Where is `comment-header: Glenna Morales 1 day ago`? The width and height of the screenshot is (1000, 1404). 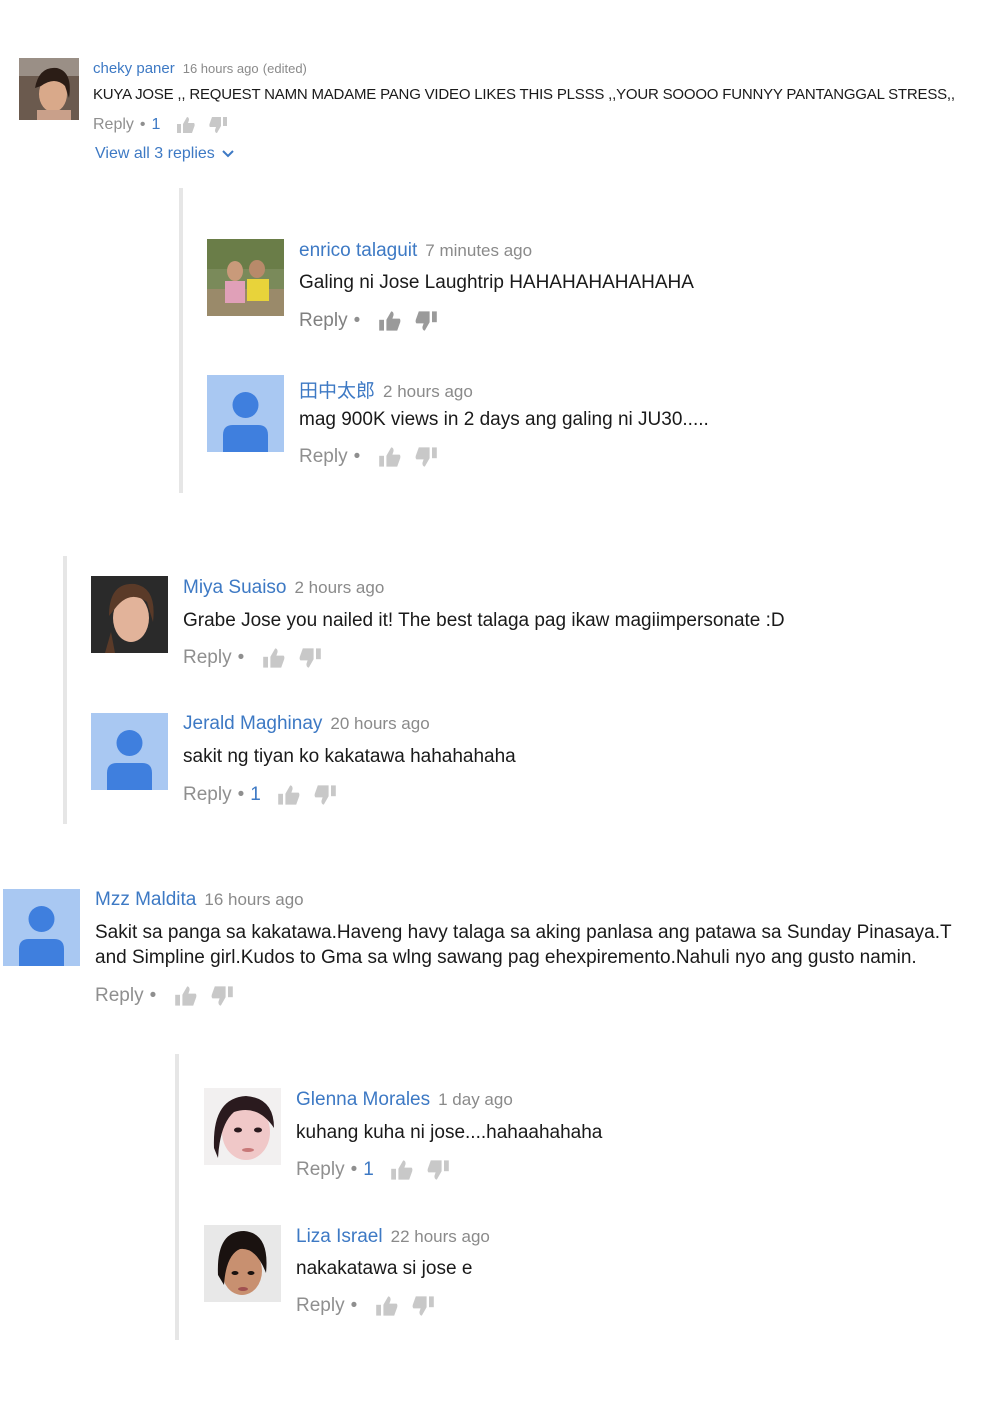 comment-header: Glenna Morales 1 day ago is located at coordinates (404, 1100).